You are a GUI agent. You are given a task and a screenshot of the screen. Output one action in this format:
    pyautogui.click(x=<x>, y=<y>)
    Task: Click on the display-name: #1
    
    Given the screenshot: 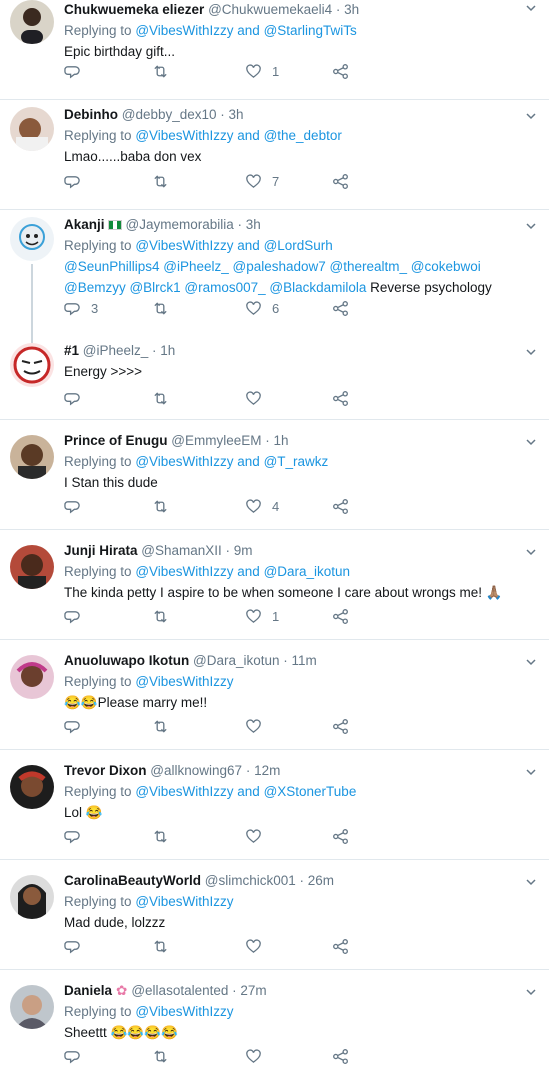 What is the action you would take?
    pyautogui.click(x=71, y=350)
    